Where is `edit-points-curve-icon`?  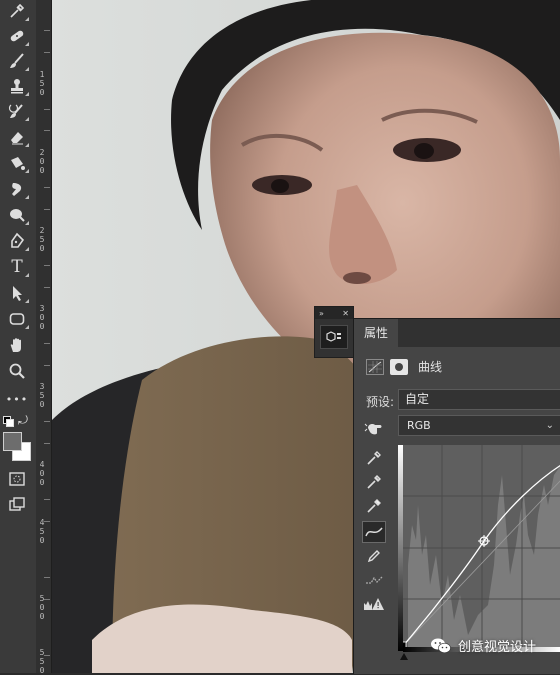
edit-points-curve-icon is located at coordinates (374, 532).